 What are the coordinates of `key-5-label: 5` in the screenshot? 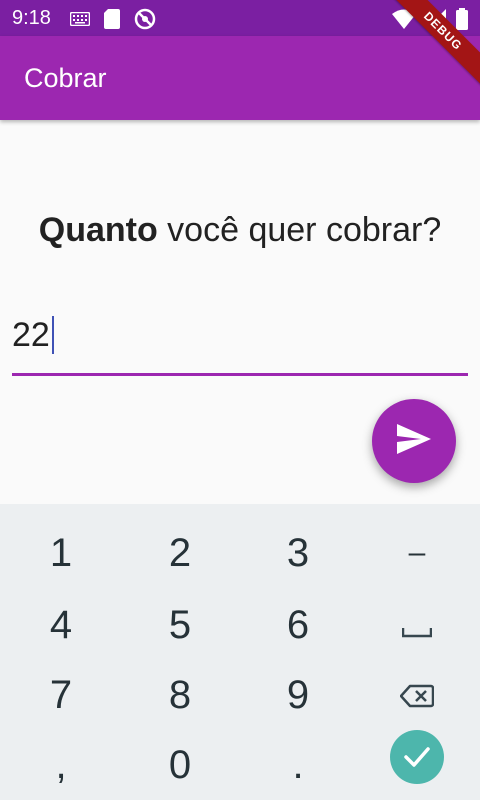 It's located at (180, 624).